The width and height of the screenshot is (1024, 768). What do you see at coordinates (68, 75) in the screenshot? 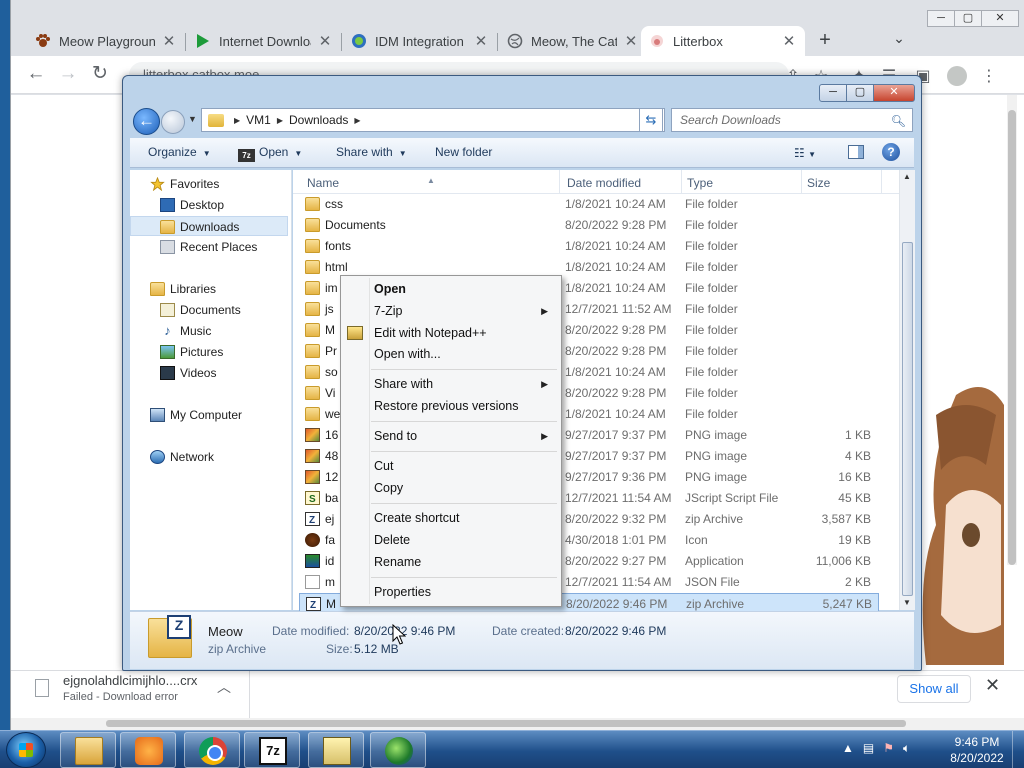
I see `forward-arrow-icon: →` at bounding box center [68, 75].